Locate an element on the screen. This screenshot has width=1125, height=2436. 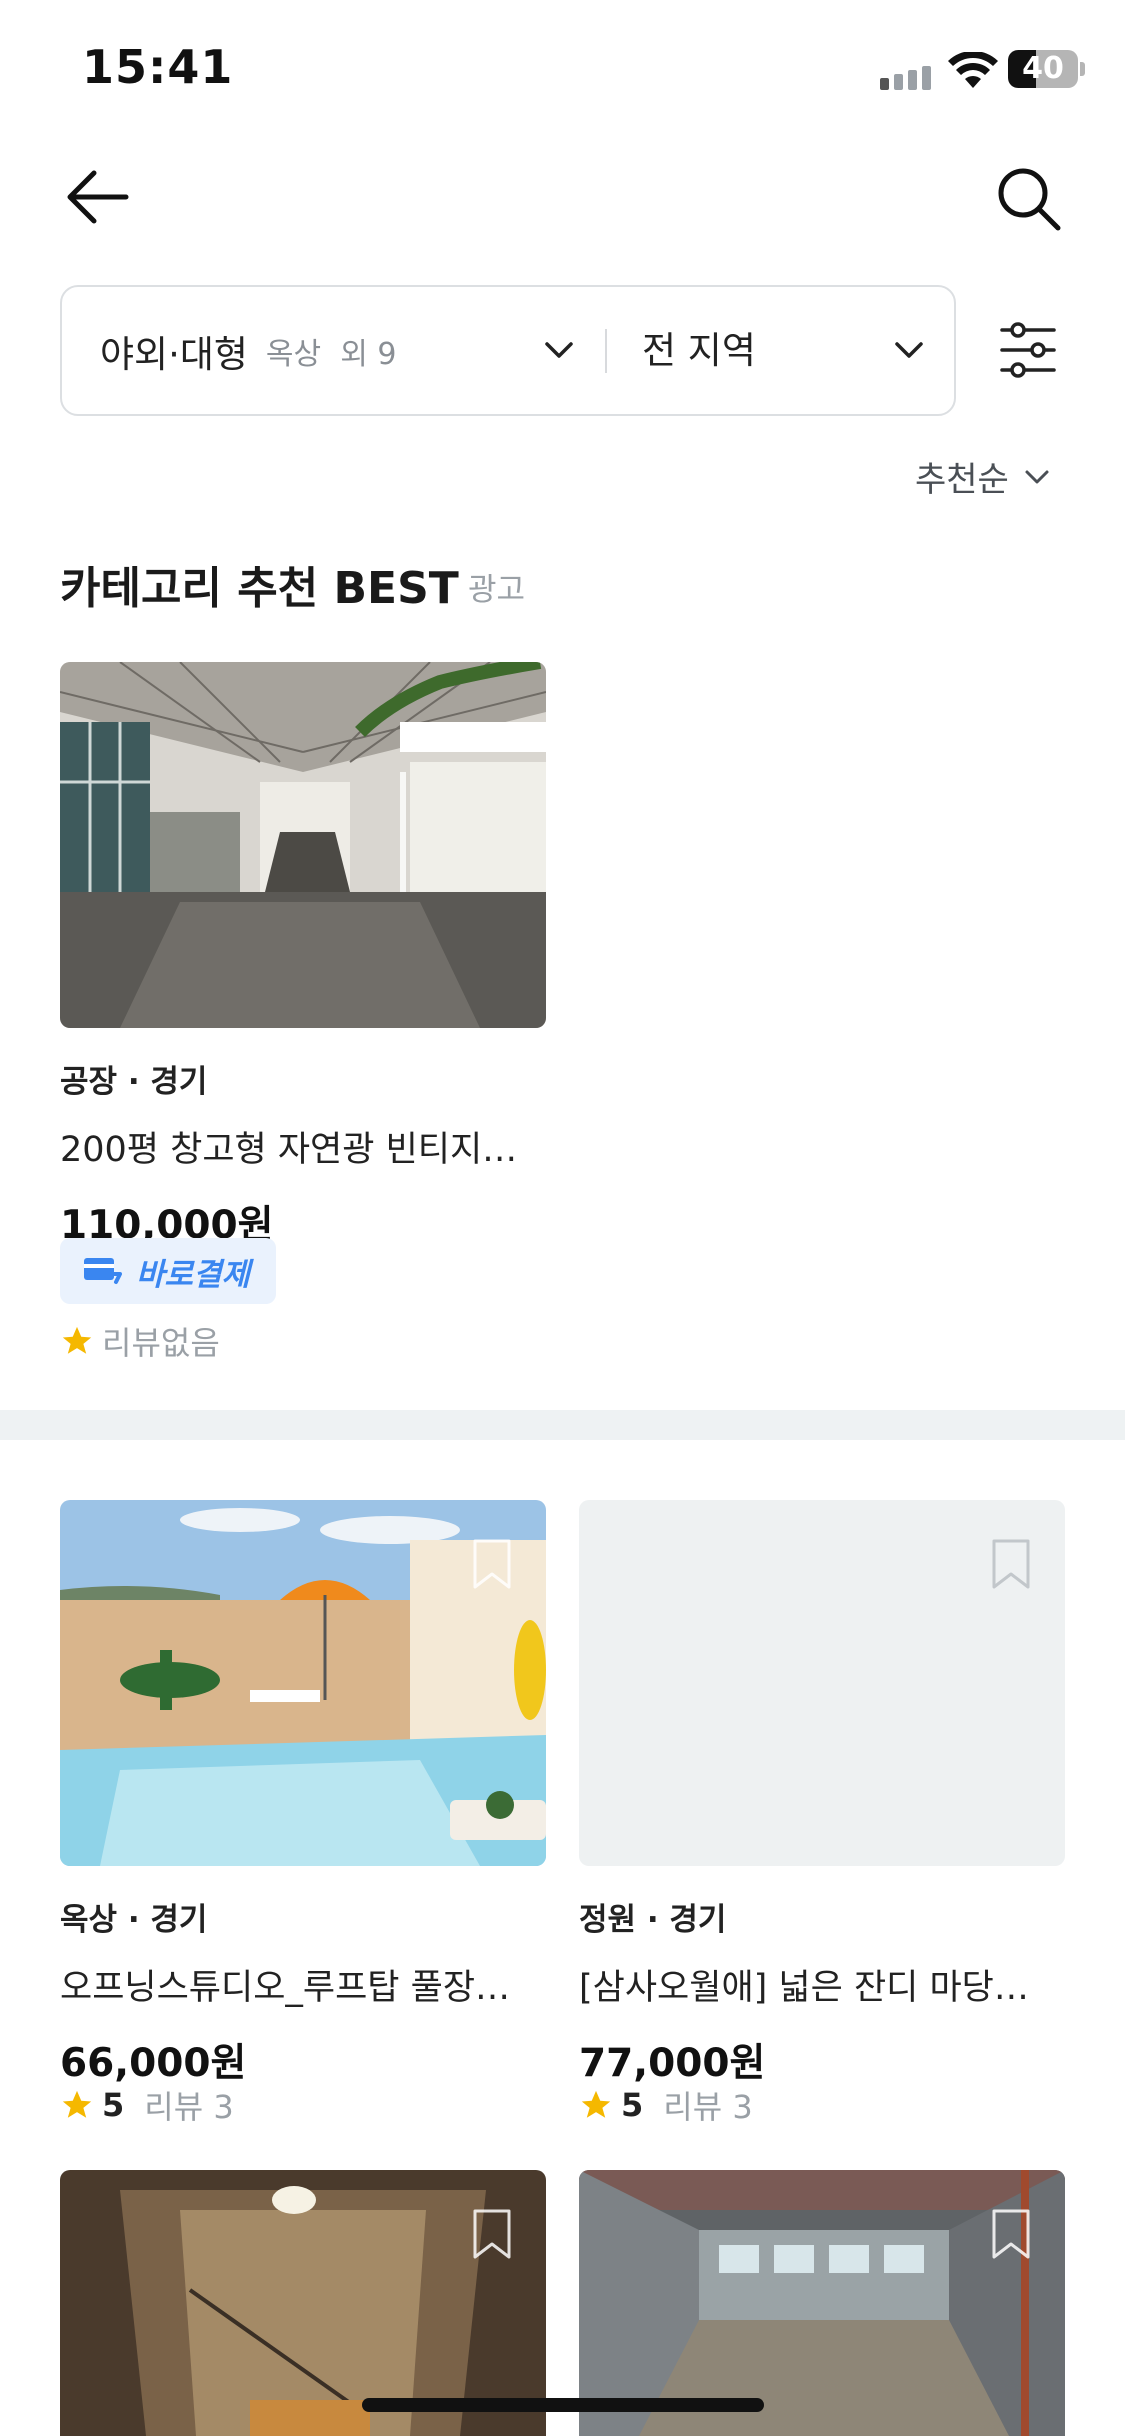
instant-pay-label: 바로결제 is located at coordinates (193, 1274).